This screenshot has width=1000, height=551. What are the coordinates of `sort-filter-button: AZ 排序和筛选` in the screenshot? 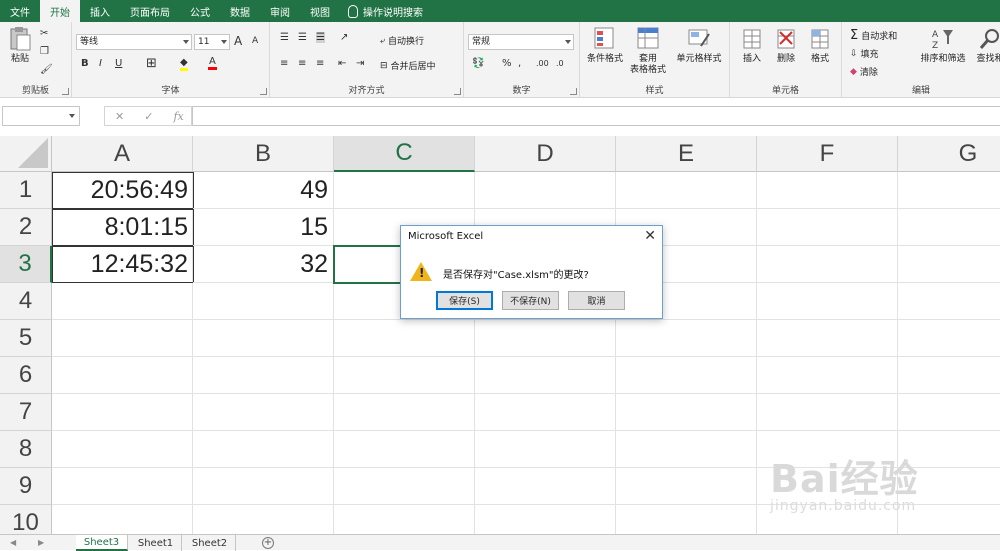 It's located at (943, 45).